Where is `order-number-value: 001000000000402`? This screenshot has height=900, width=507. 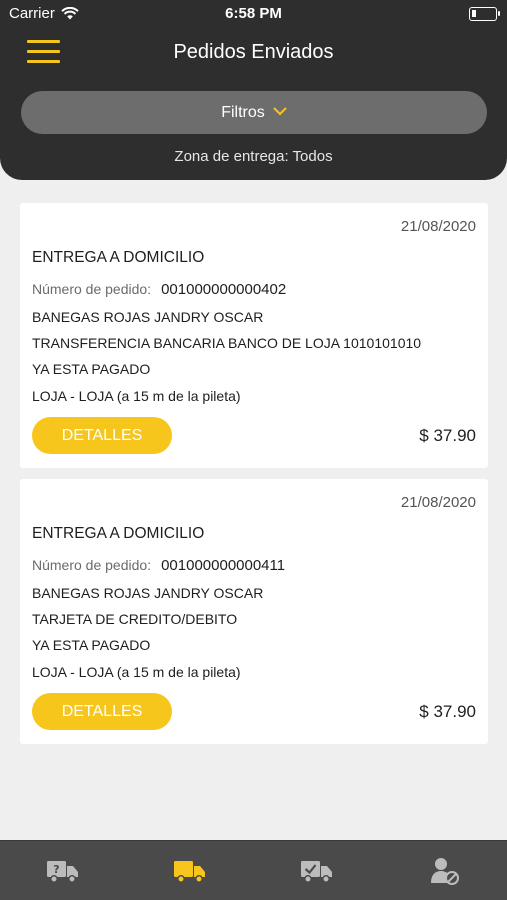 order-number-value: 001000000000402 is located at coordinates (224, 289).